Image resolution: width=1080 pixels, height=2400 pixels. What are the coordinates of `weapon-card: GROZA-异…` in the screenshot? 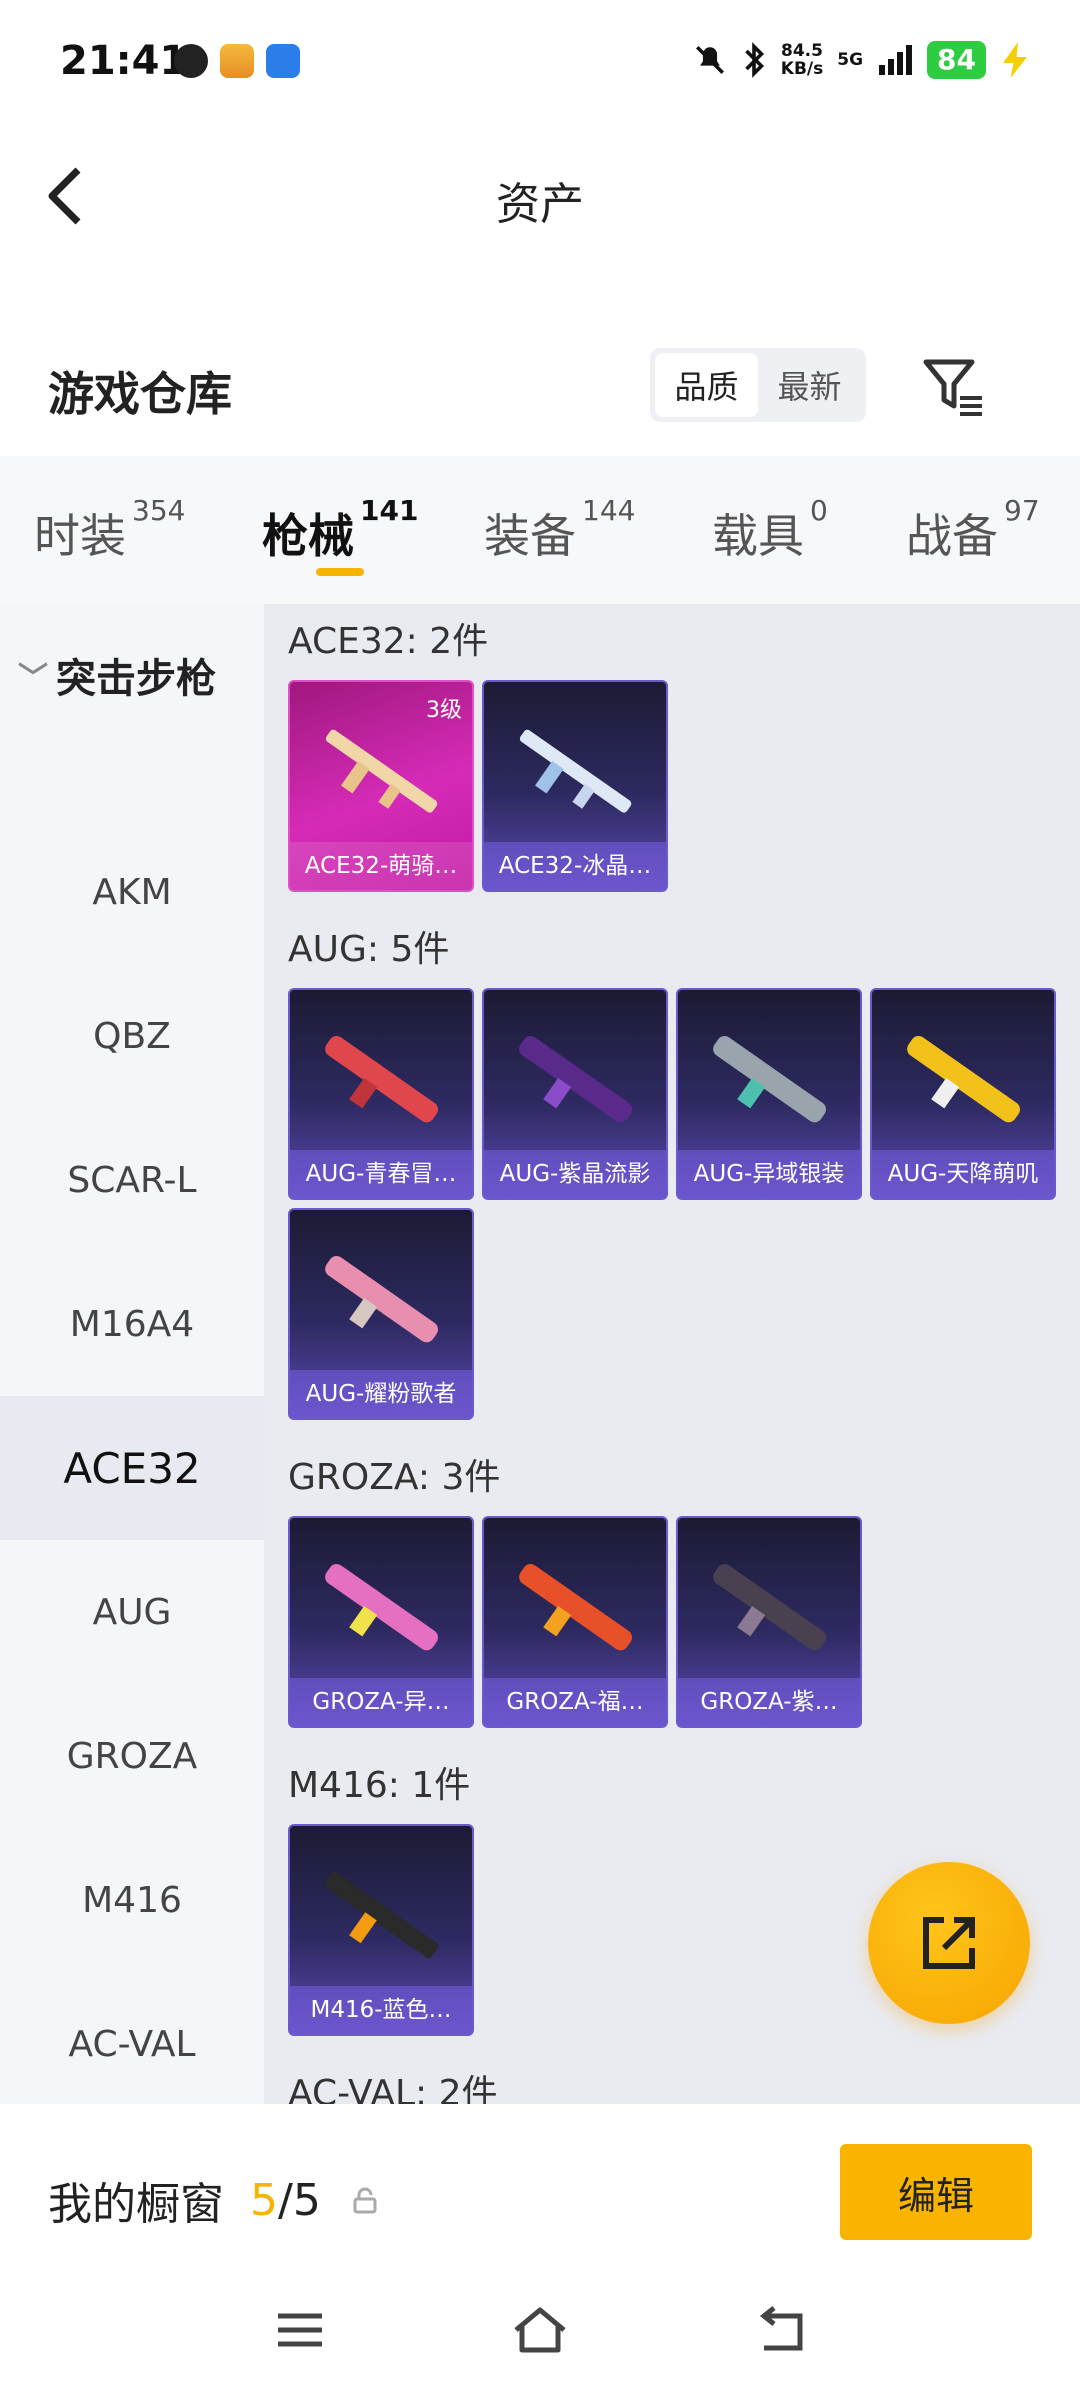 It's located at (381, 1622).